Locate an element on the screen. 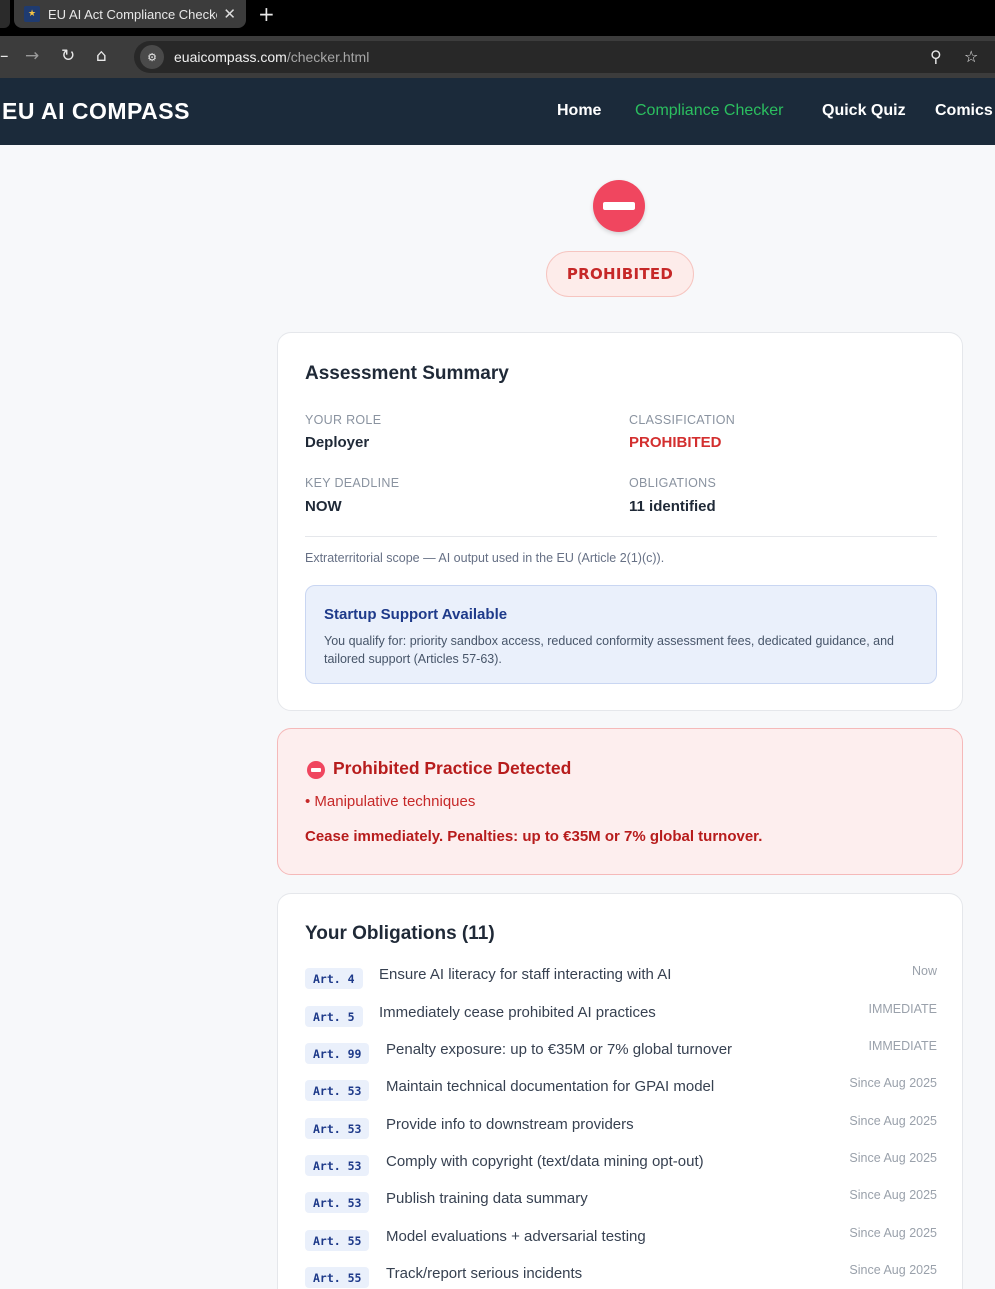 The image size is (995, 1289). nav-comics: Comics is located at coordinates (964, 111).